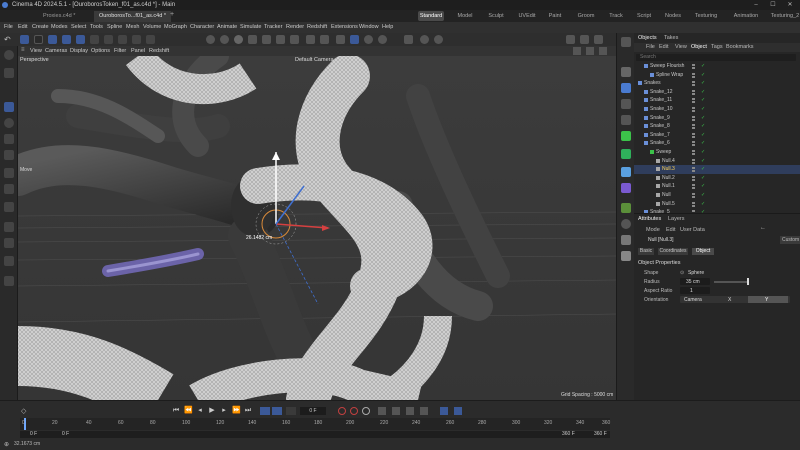  I want to click on object-row: Snakes ✓, so click(717, 83).